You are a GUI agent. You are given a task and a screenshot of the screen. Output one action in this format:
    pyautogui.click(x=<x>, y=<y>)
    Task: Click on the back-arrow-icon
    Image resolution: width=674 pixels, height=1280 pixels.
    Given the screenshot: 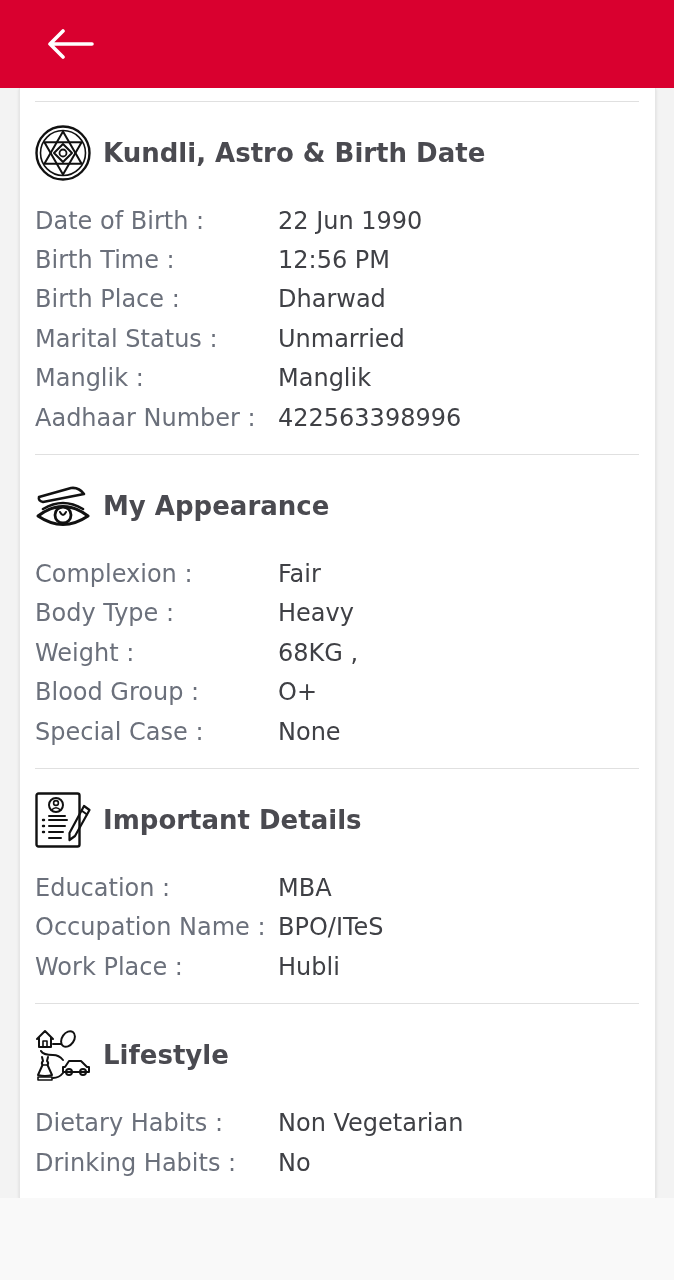 What is the action you would take?
    pyautogui.click(x=71, y=44)
    